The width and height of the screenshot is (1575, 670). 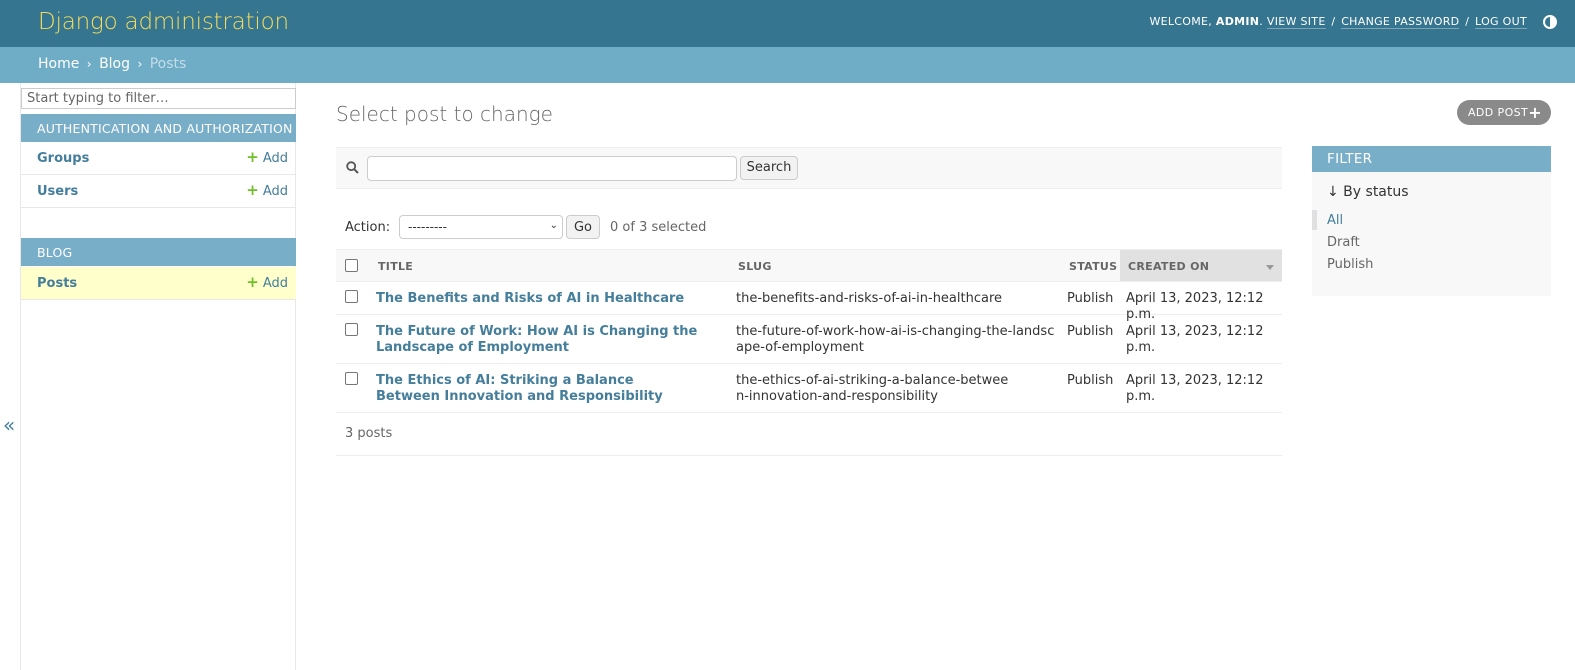 What do you see at coordinates (1168, 266) in the screenshot?
I see `column-header-created-on: Created on` at bounding box center [1168, 266].